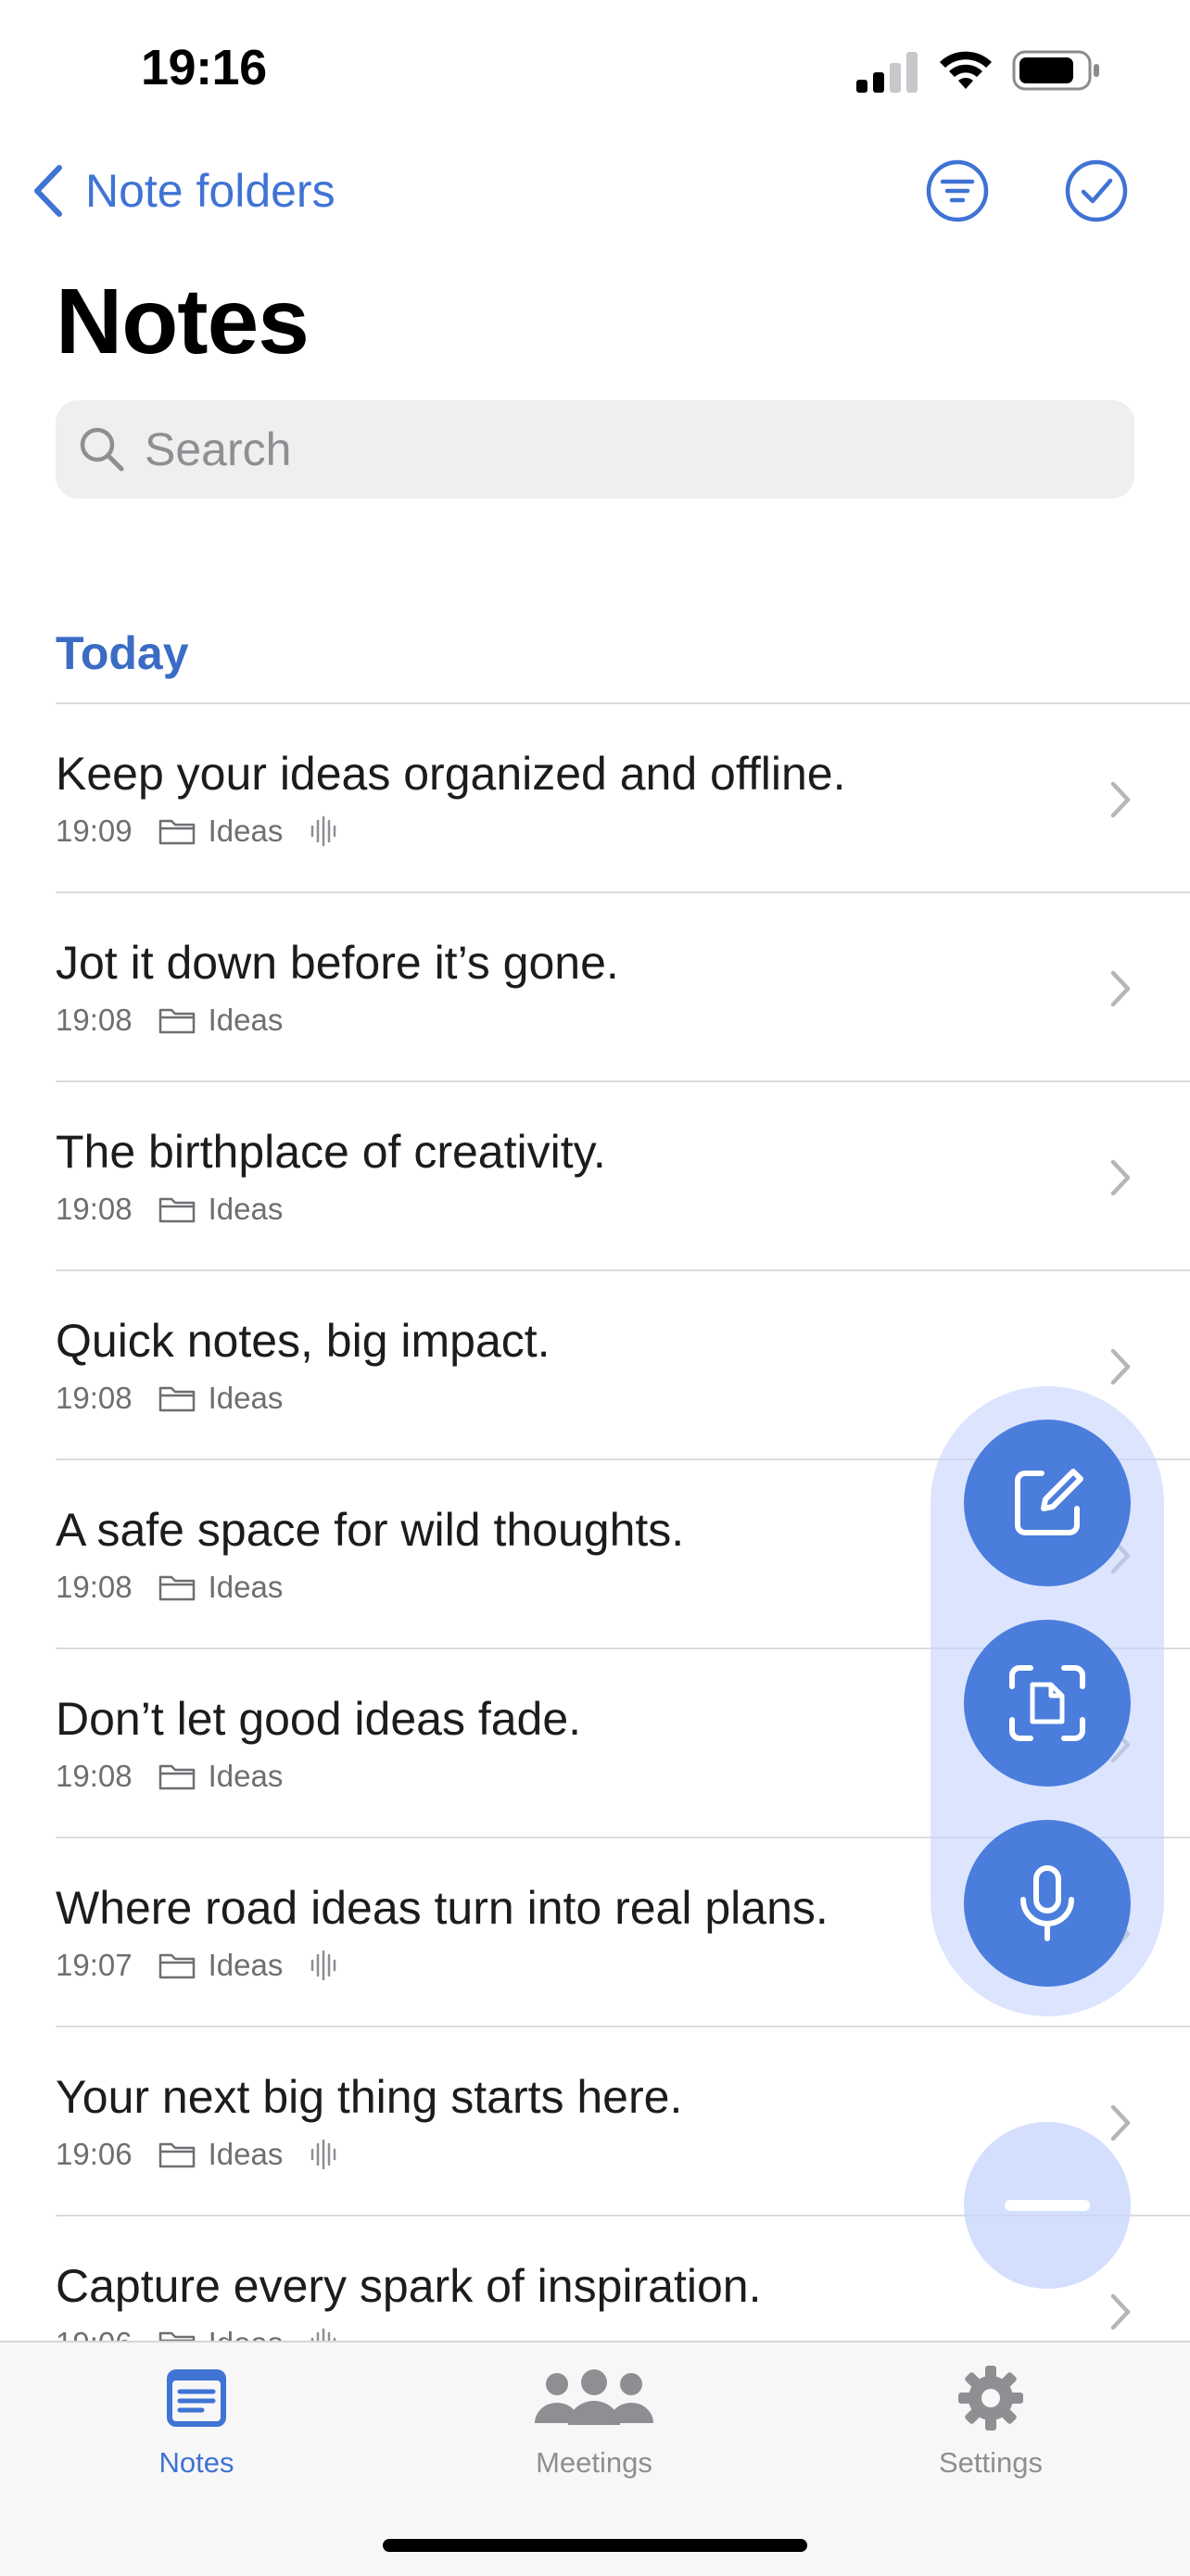  I want to click on note-icon, so click(196, 2398).